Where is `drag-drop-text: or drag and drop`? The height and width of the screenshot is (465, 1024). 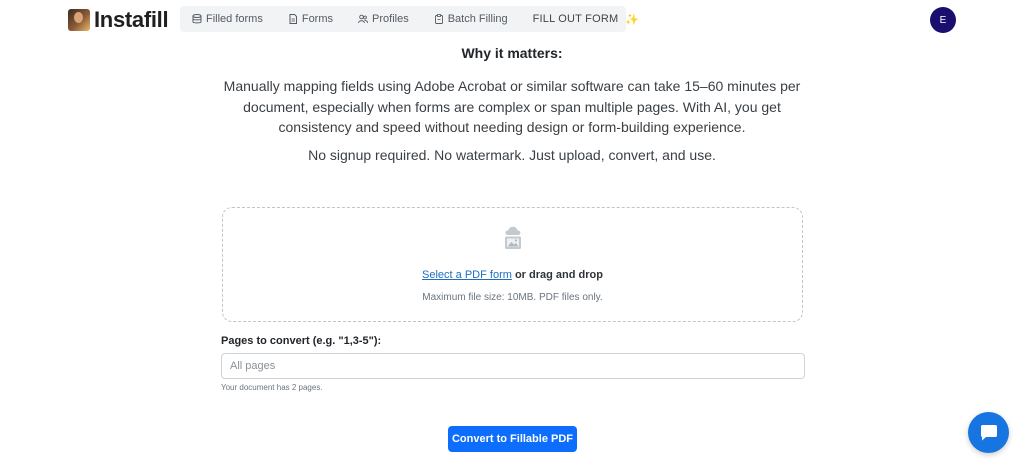 drag-drop-text: or drag and drop is located at coordinates (557, 275).